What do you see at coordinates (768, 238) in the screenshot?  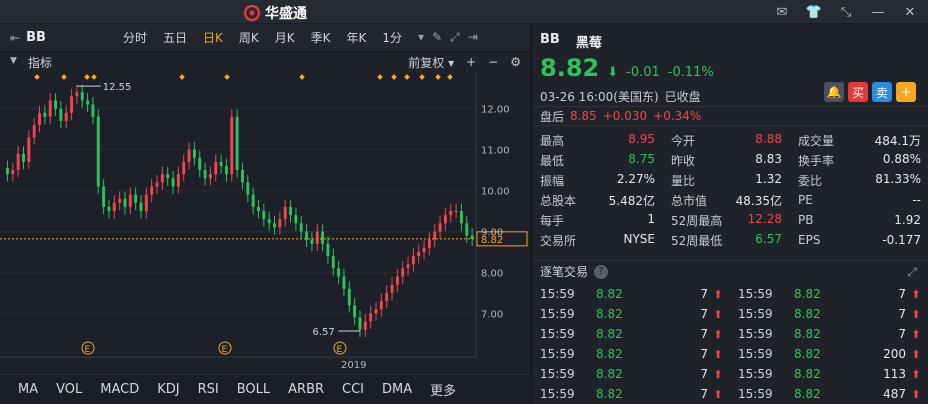 I see `stat-value: 6.57` at bounding box center [768, 238].